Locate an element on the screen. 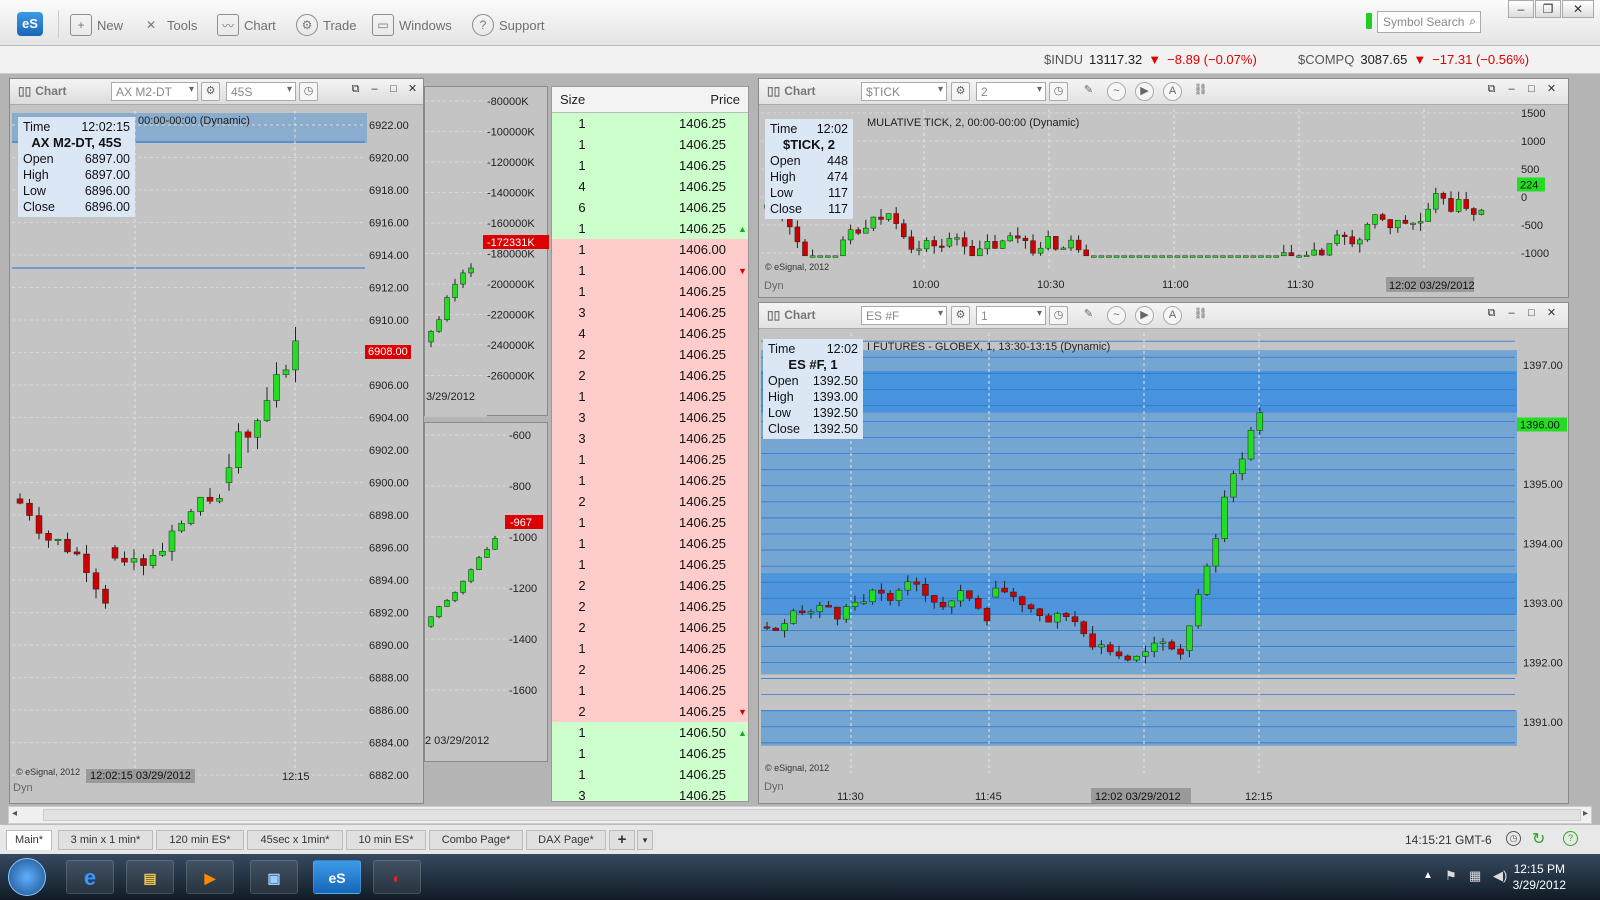  network-icon: ▦ is located at coordinates (1475, 876).